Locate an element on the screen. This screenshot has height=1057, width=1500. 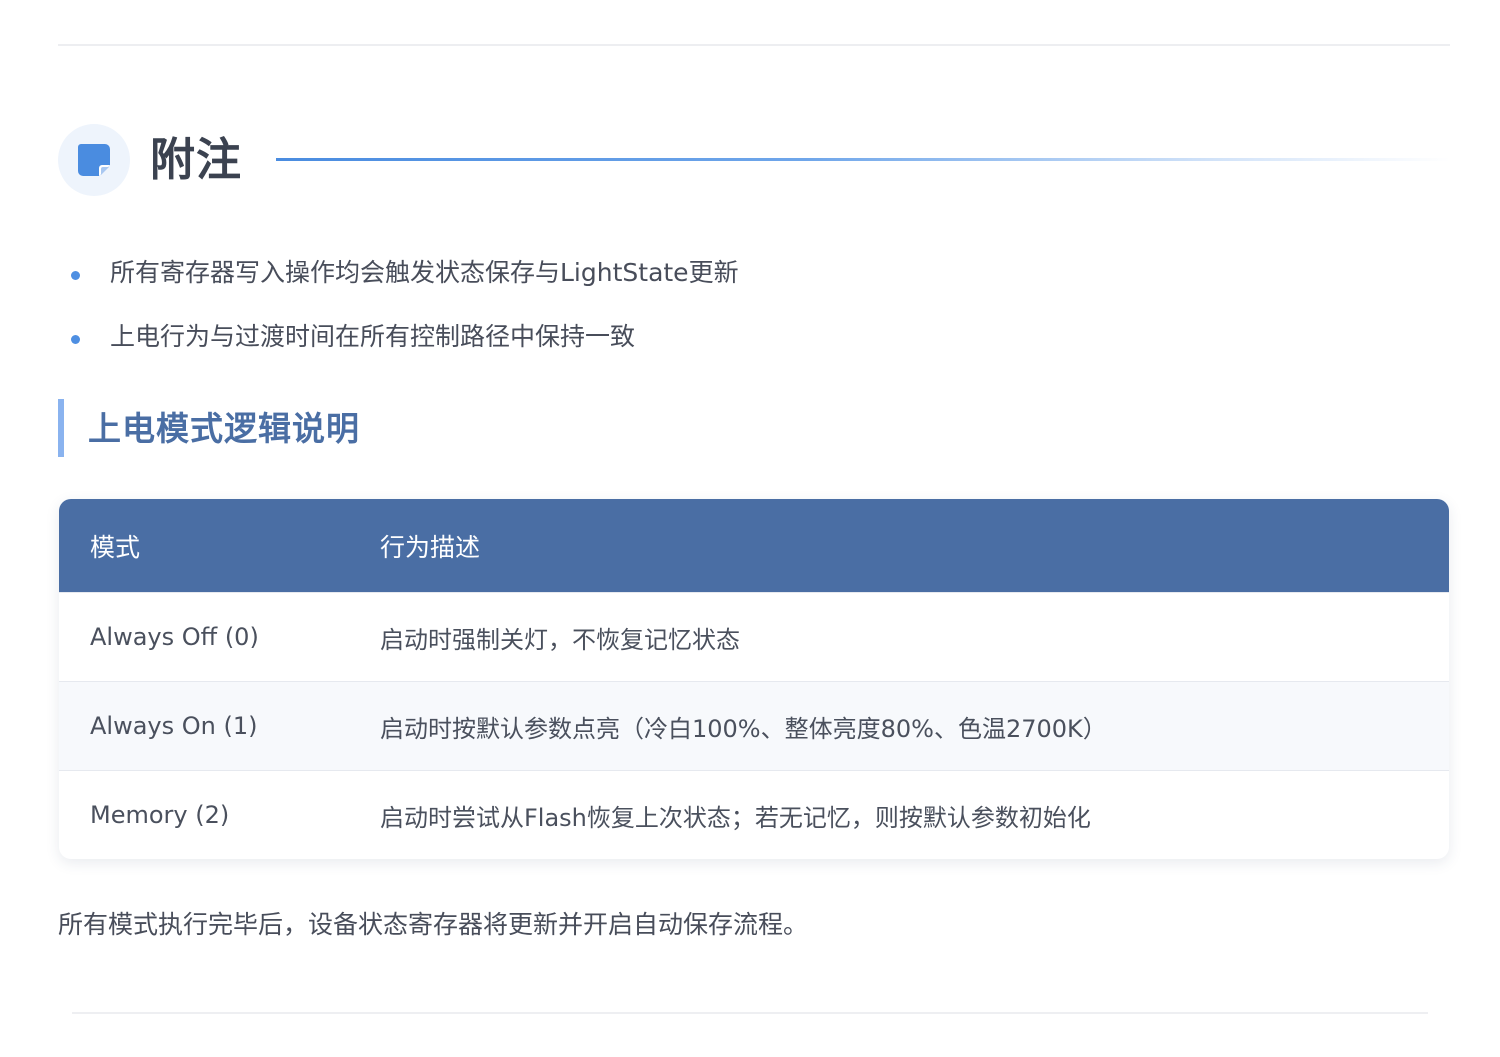
list-item: 所有寄存器写入操作均会触发状态保存与LightState更新 is located at coordinates (398, 278).